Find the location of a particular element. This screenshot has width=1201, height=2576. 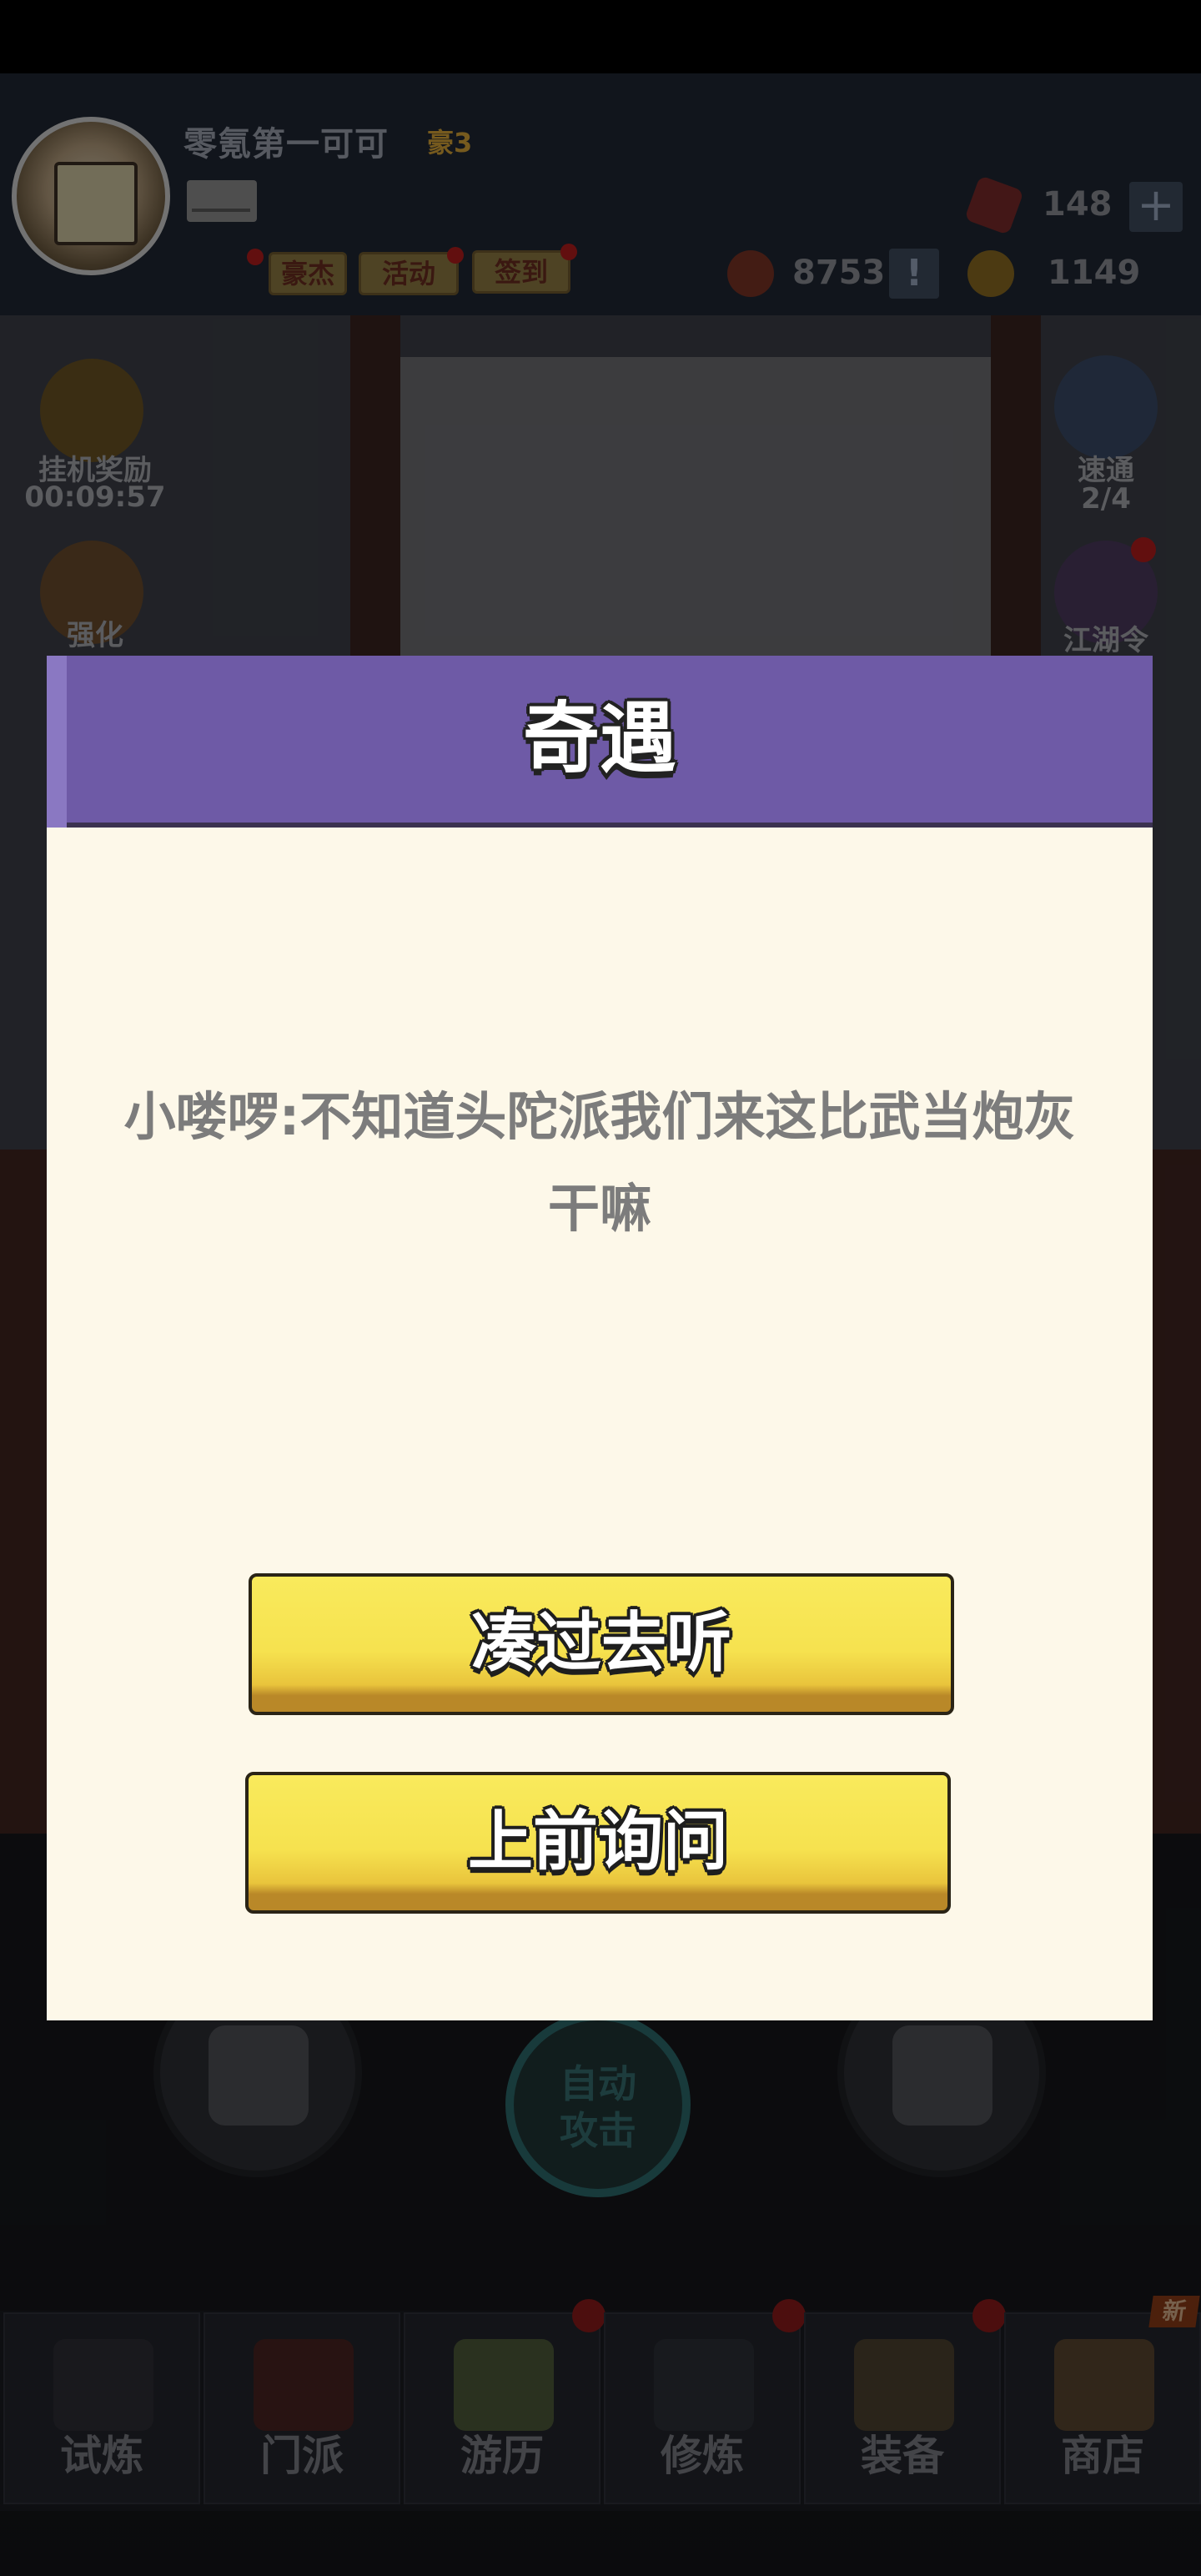

choice-ask-label: 上前询问 is located at coordinates (598, 1841).